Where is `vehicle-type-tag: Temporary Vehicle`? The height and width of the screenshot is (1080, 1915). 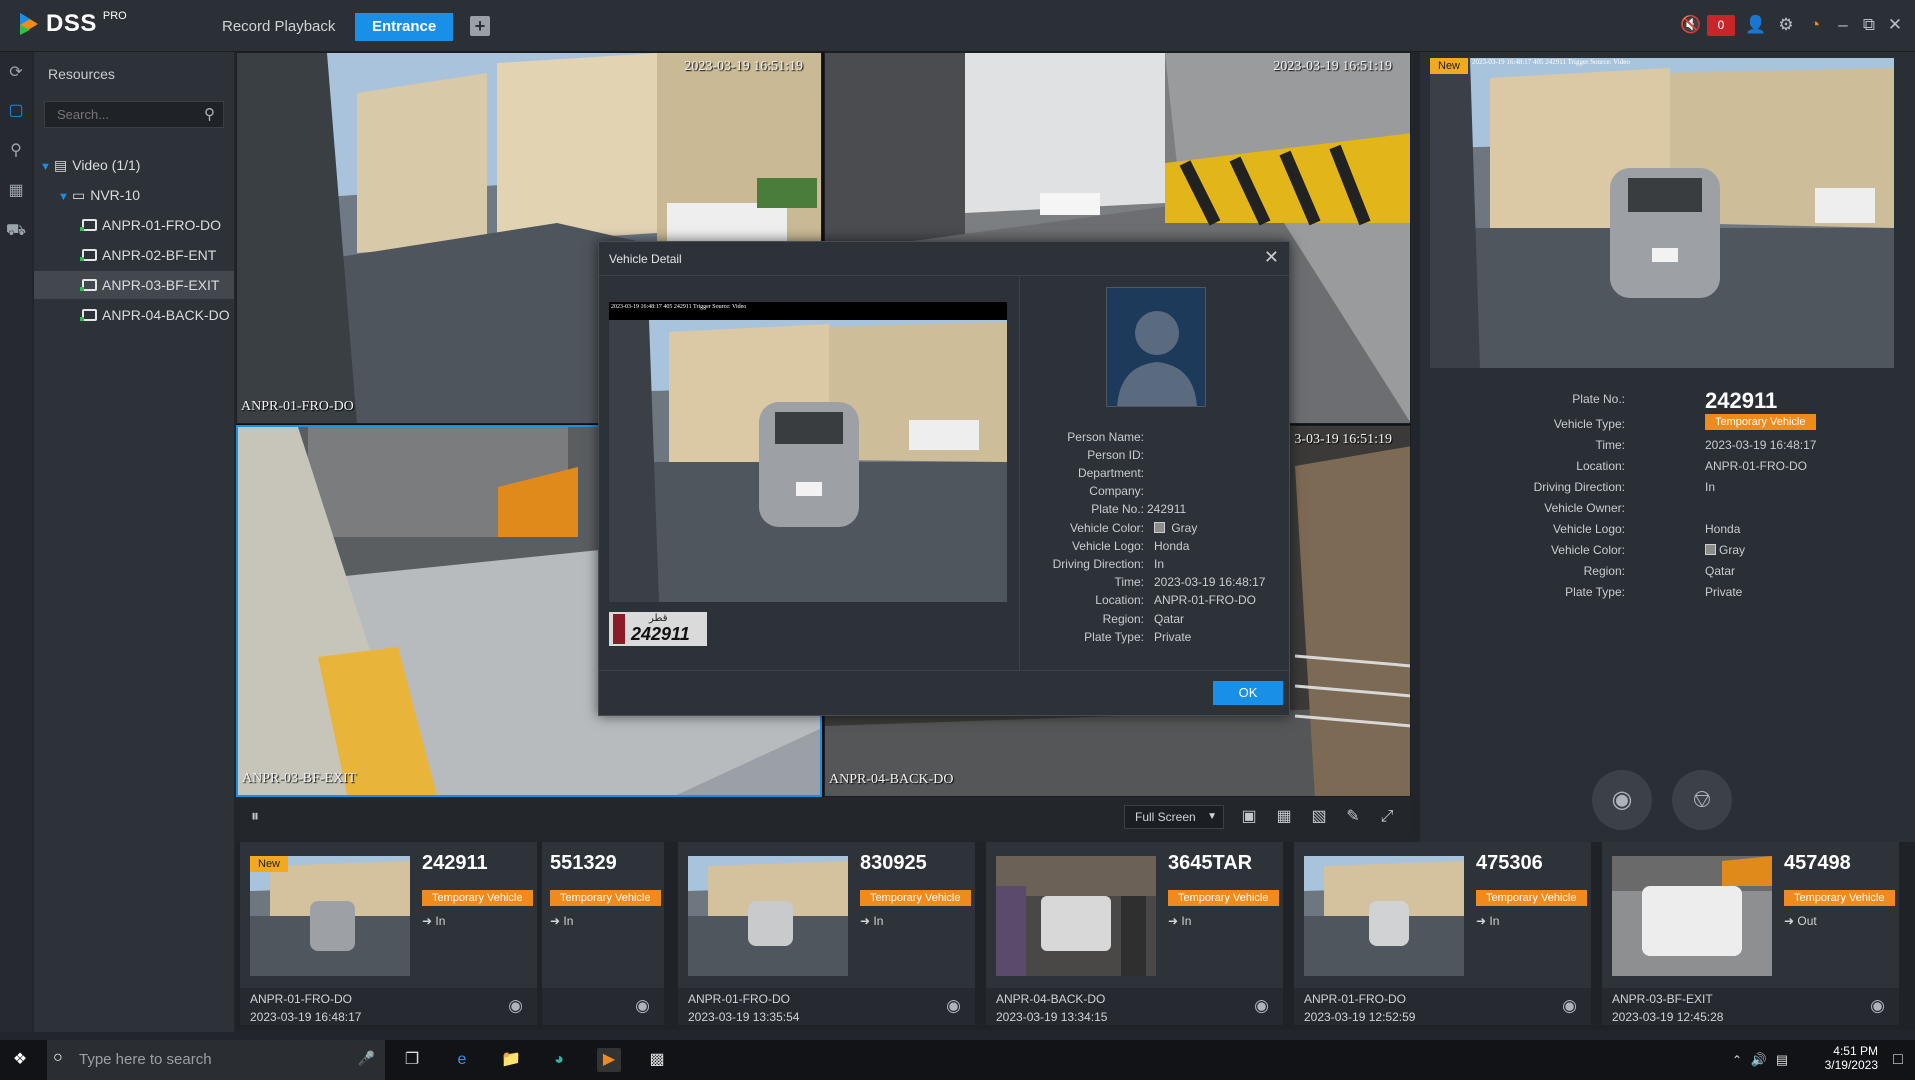
vehicle-type-tag: Temporary Vehicle is located at coordinates (915, 898).